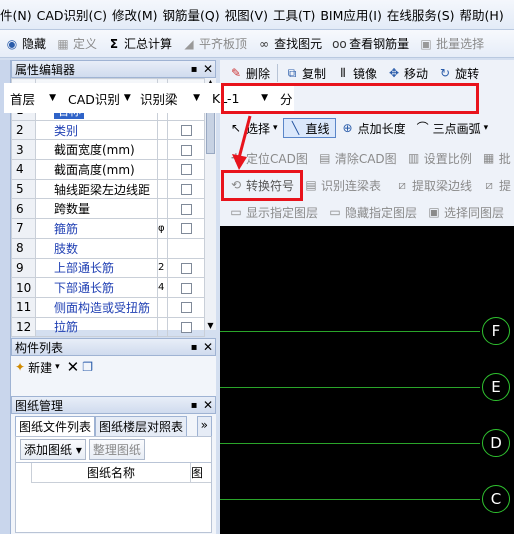 Image resolution: width=514 pixels, height=534 pixels. Describe the element at coordinates (357, 158) in the screenshot. I see `clear-cad-button: ▤ 清除CAD图` at that location.